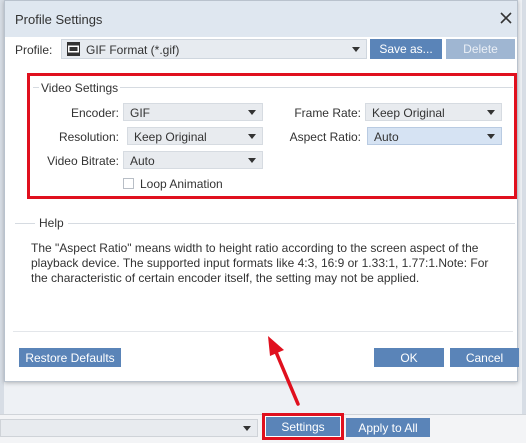  Describe the element at coordinates (181, 184) in the screenshot. I see `loop-animation-label: Loop Animation` at that location.